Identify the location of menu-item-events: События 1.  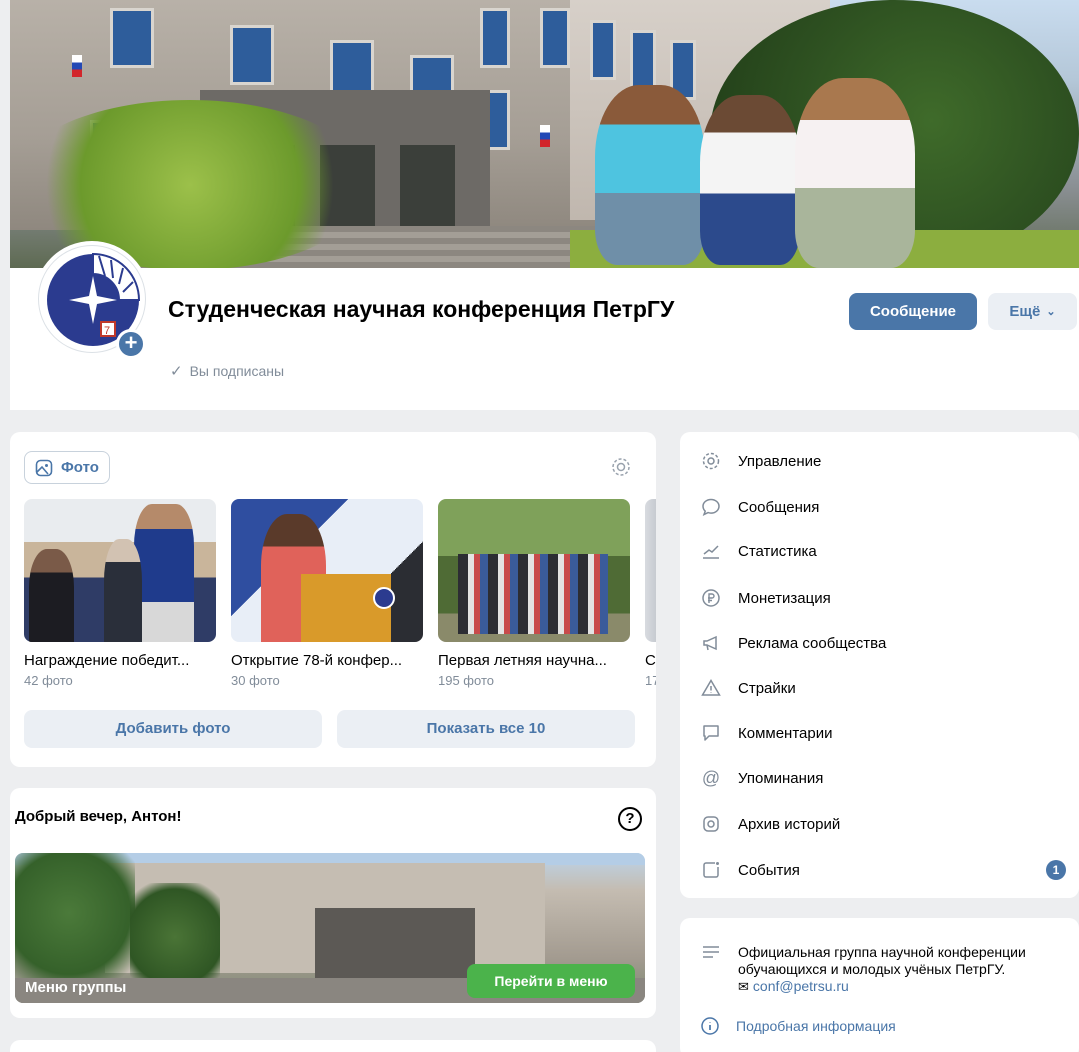
(885, 870).